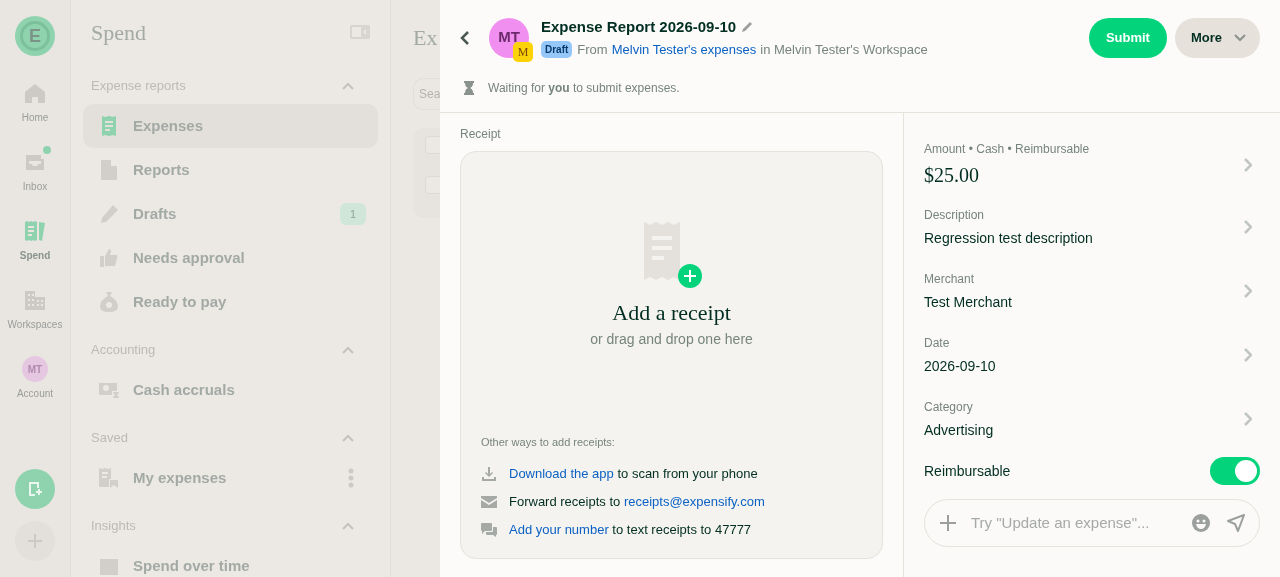 This screenshot has height=577, width=1280. What do you see at coordinates (523, 51) in the screenshot?
I see `workspace-avatar: M` at bounding box center [523, 51].